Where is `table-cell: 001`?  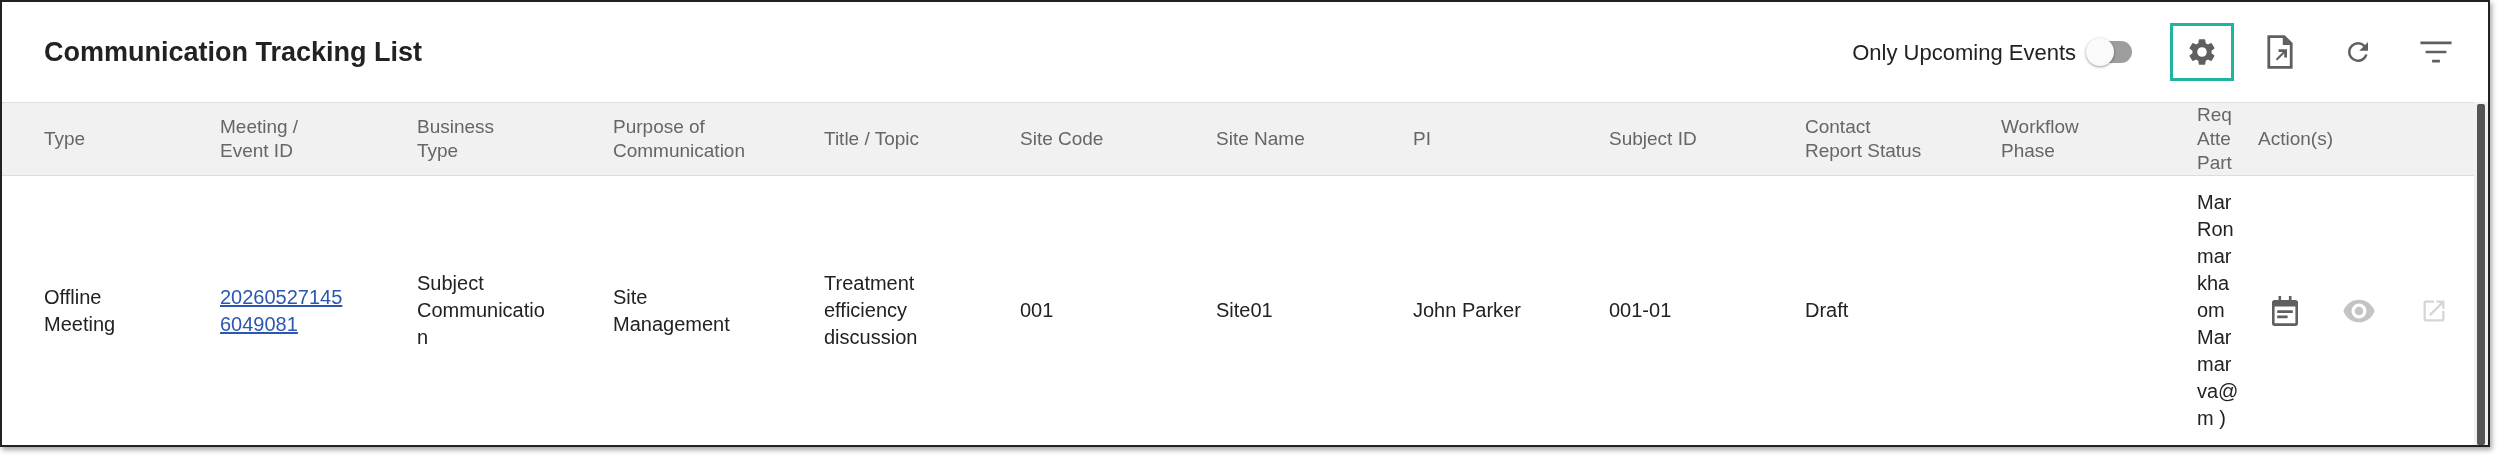 table-cell: 001 is located at coordinates (1037, 310).